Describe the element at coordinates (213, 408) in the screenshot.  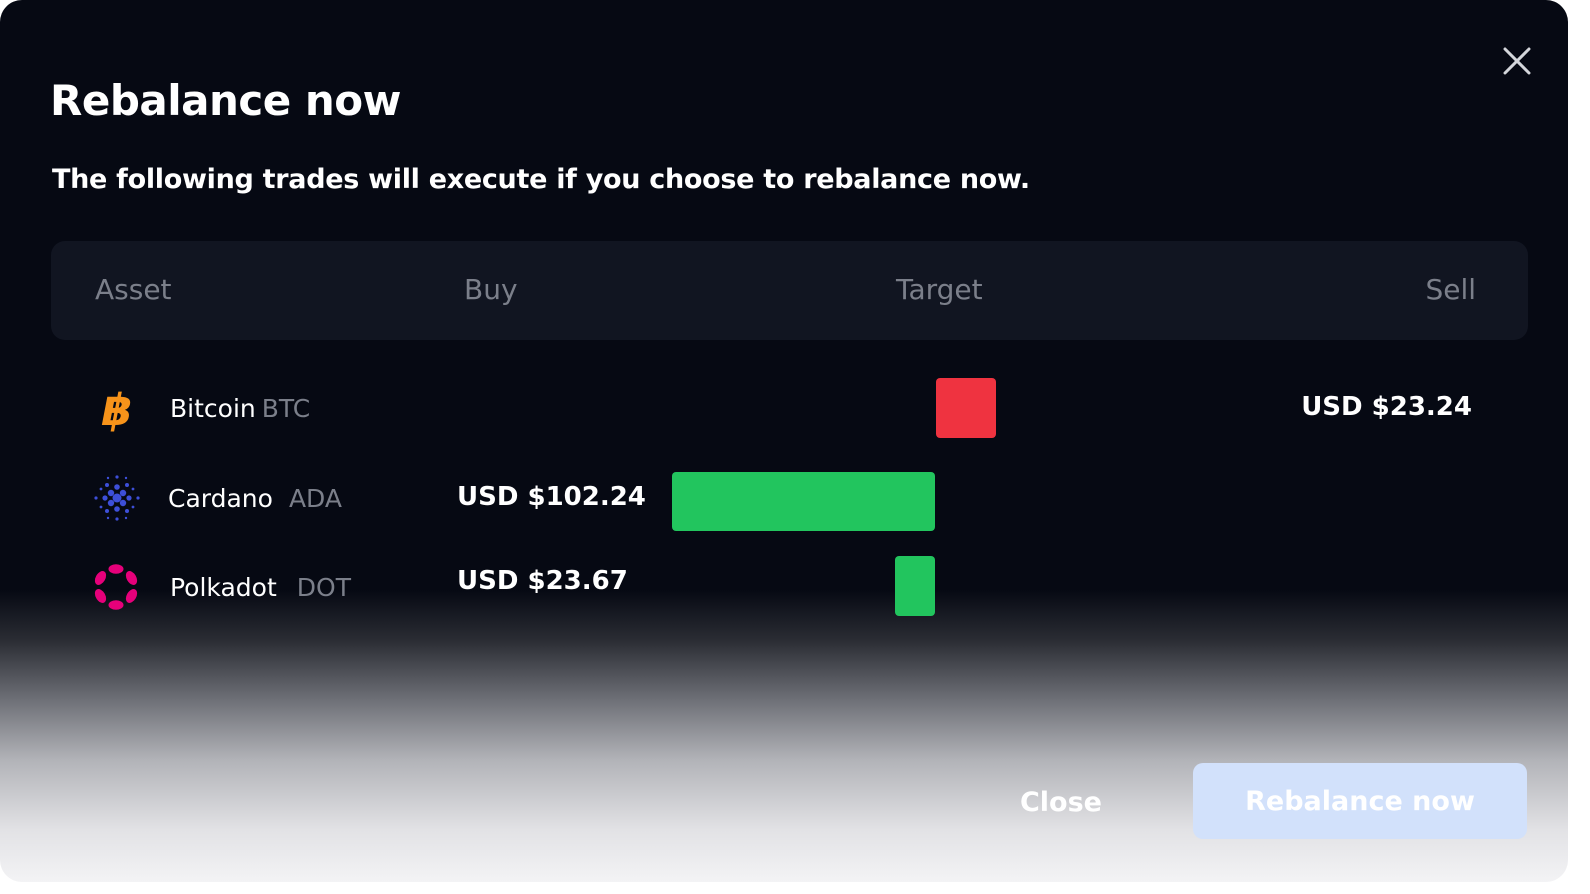
I see `asset-name: Bitcoin` at that location.